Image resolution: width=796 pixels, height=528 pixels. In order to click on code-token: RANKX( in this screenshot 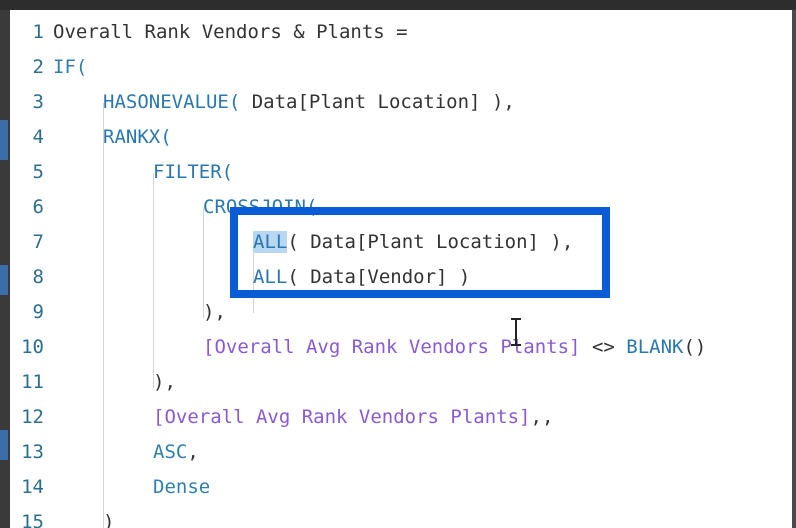, I will do `click(137, 137)`.